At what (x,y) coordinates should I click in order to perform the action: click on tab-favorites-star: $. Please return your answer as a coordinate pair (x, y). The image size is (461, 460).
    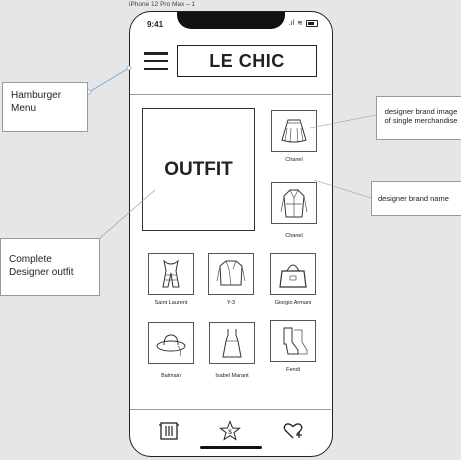
    Looking at the image, I should click on (230, 431).